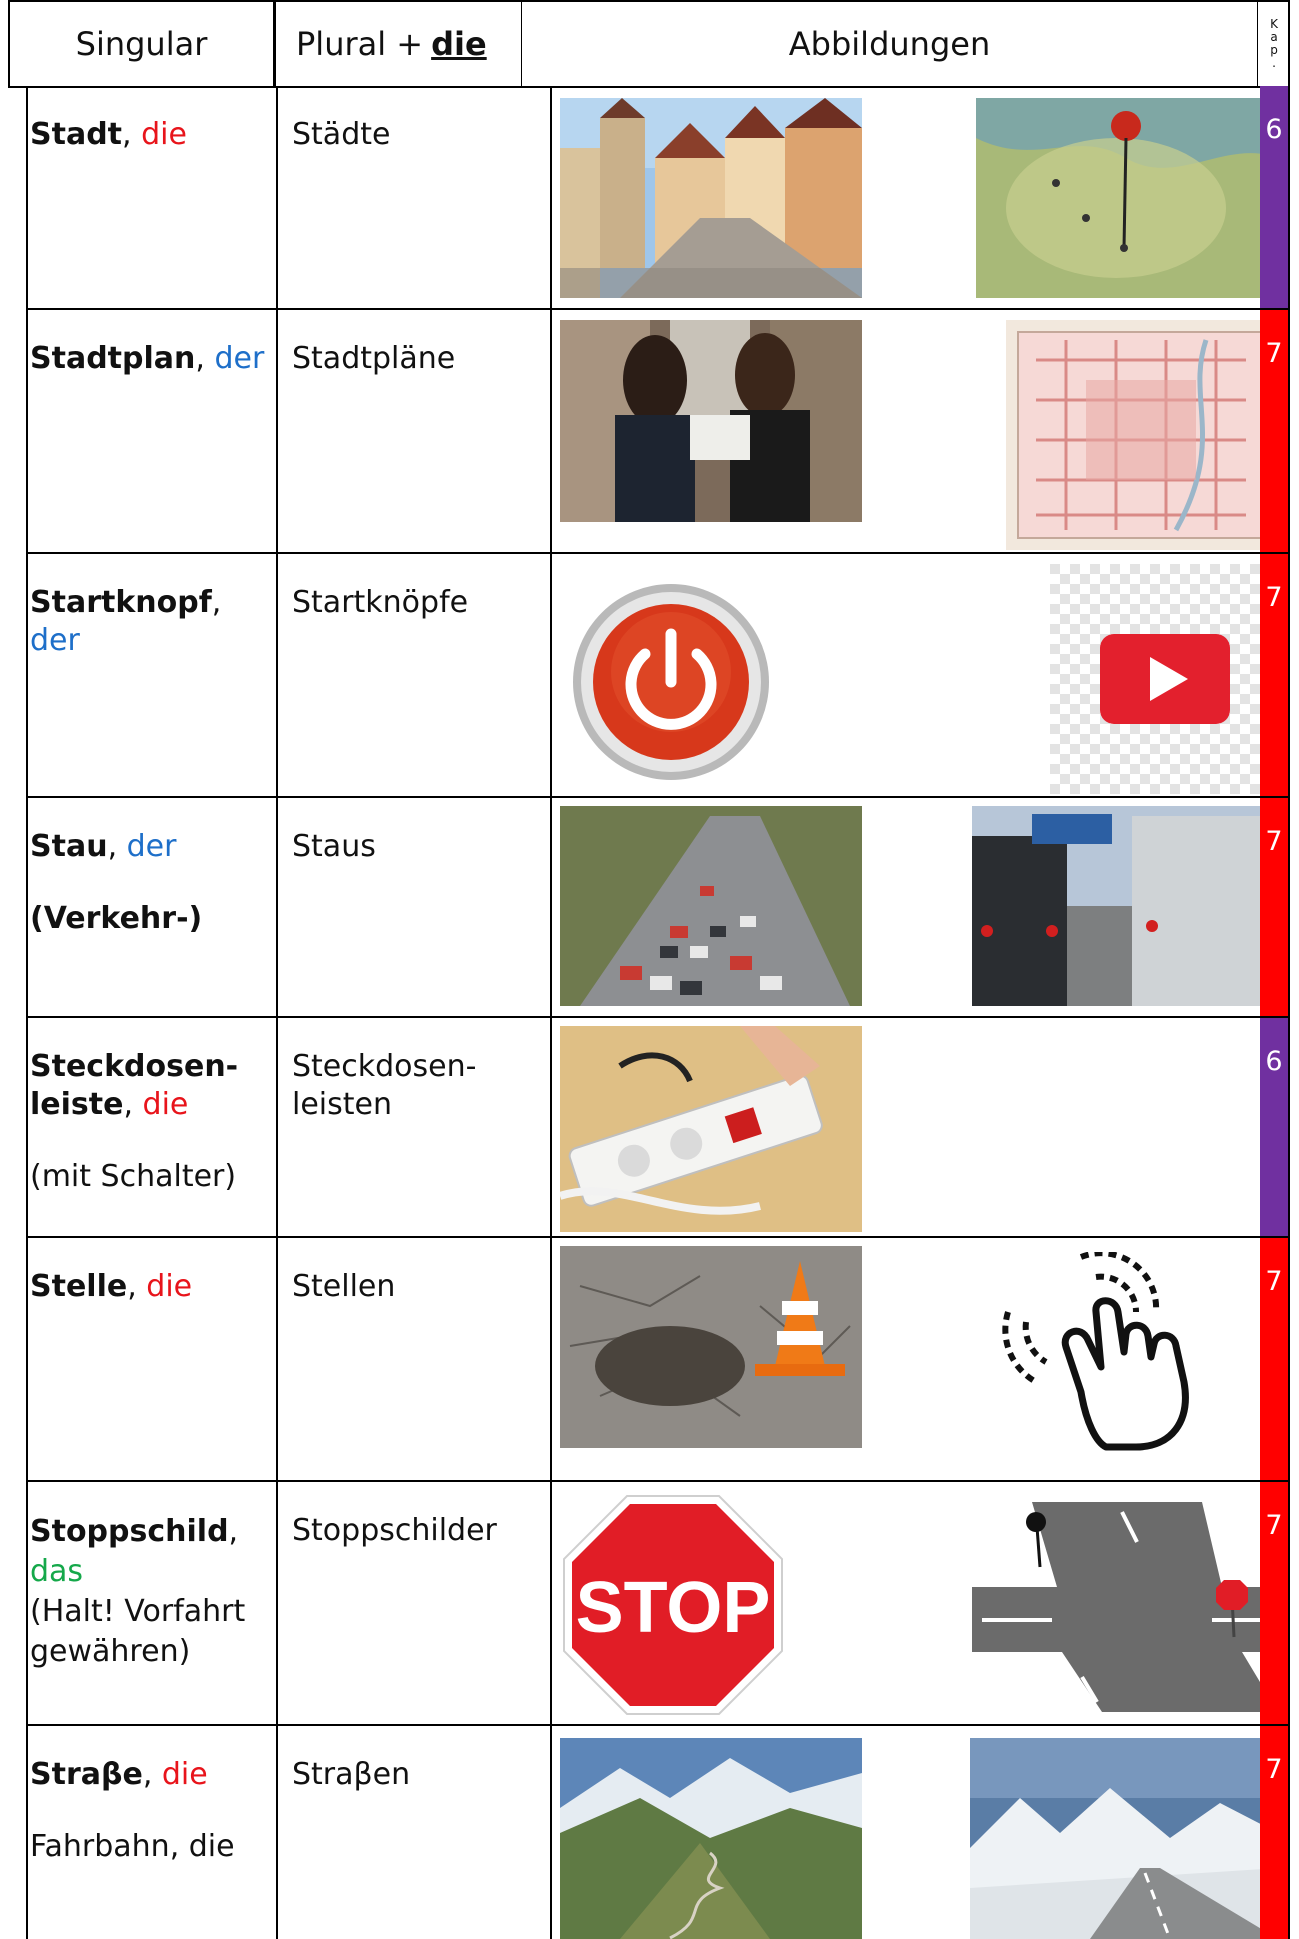 The height and width of the screenshot is (1939, 1299). What do you see at coordinates (153, 675) in the screenshot?
I see `singular-cell: Startknopf, der` at bounding box center [153, 675].